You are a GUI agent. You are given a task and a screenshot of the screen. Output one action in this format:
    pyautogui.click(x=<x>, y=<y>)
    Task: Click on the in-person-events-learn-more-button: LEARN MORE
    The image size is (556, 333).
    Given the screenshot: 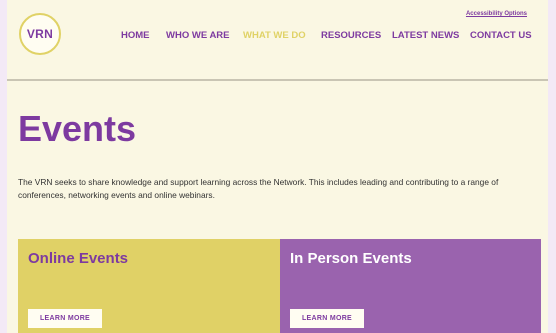 What is the action you would take?
    pyautogui.click(x=327, y=318)
    